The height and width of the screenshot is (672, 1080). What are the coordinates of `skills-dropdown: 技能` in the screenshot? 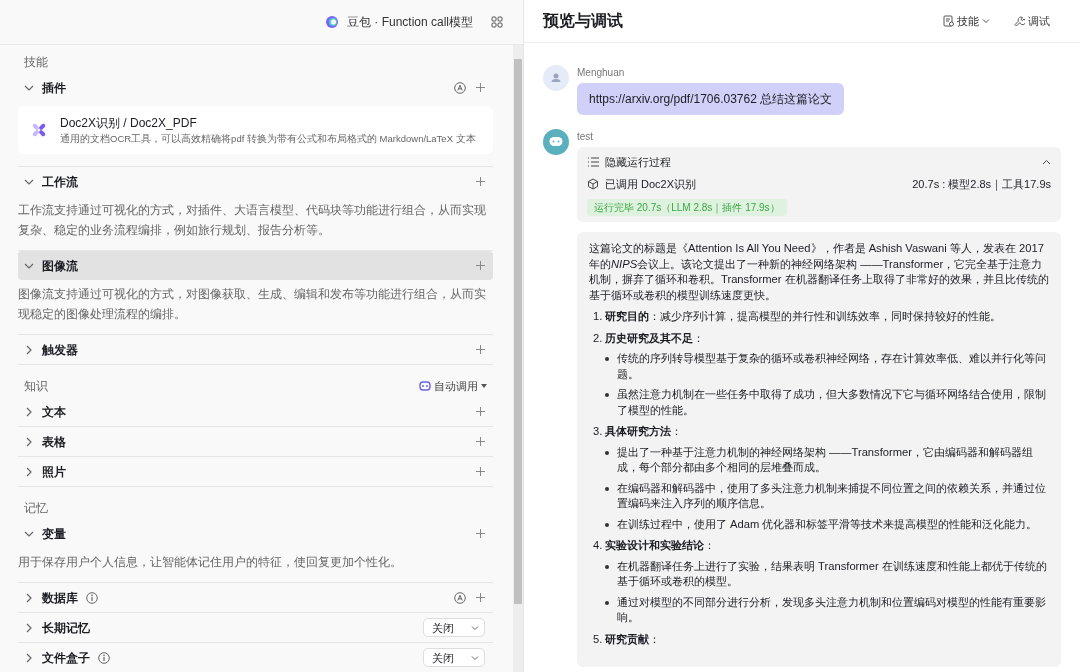 It's located at (966, 21).